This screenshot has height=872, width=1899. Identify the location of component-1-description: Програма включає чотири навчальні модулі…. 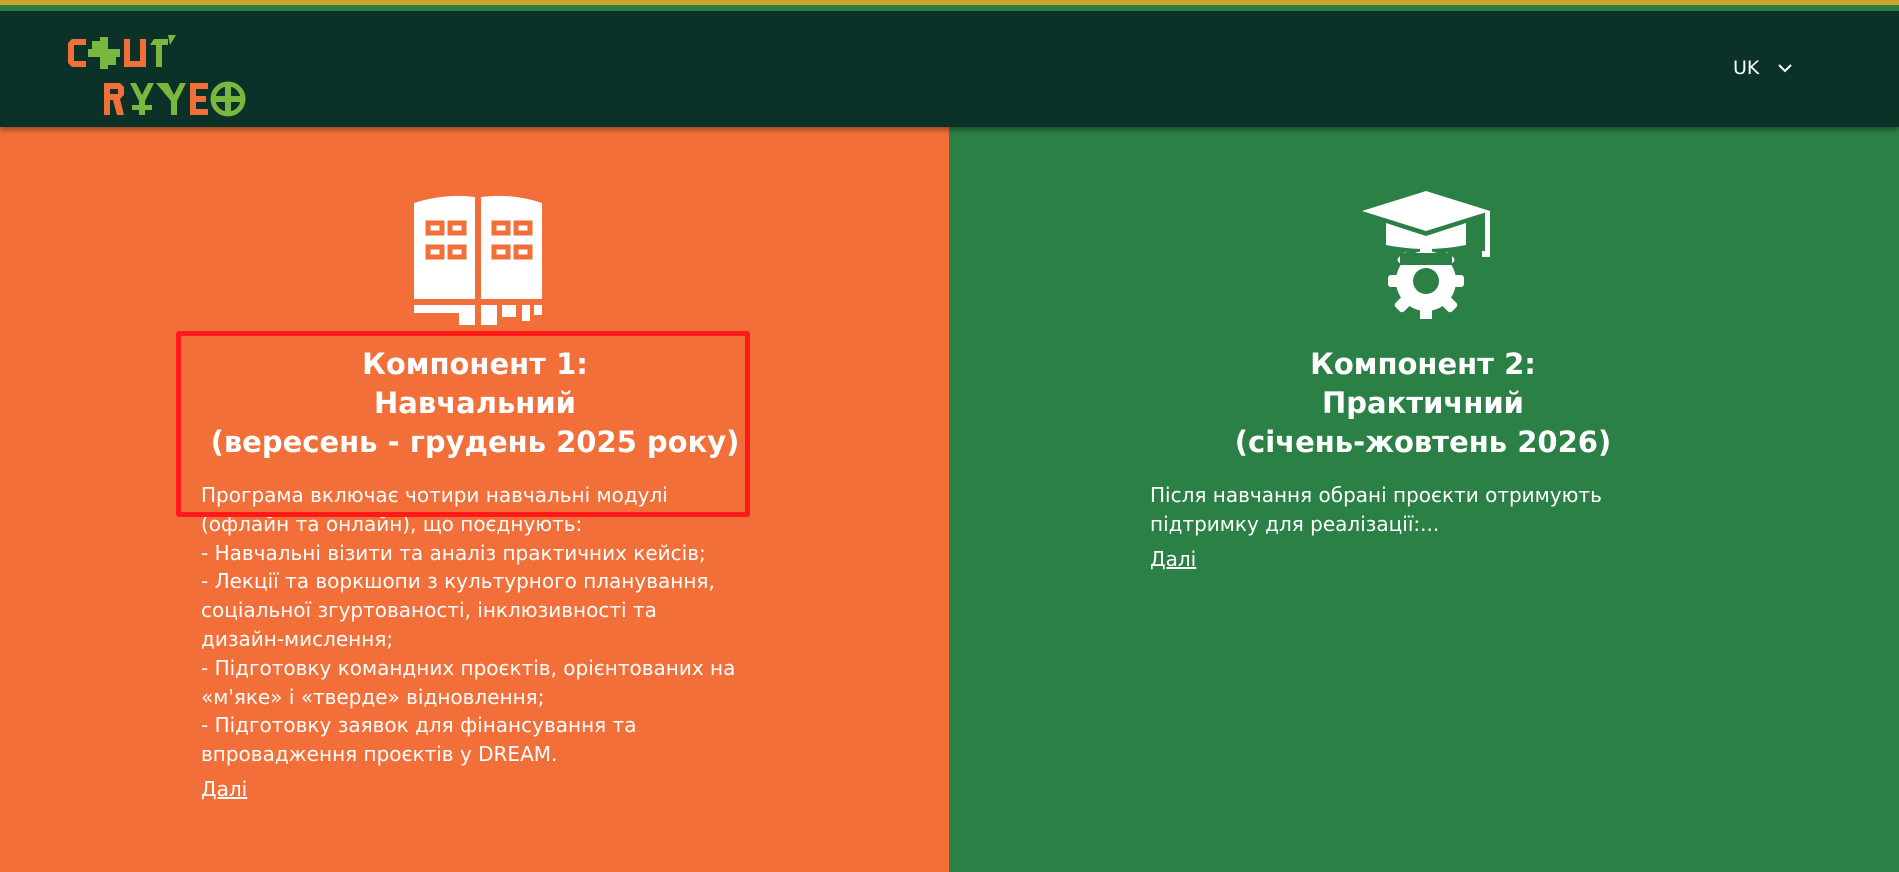
(468, 625).